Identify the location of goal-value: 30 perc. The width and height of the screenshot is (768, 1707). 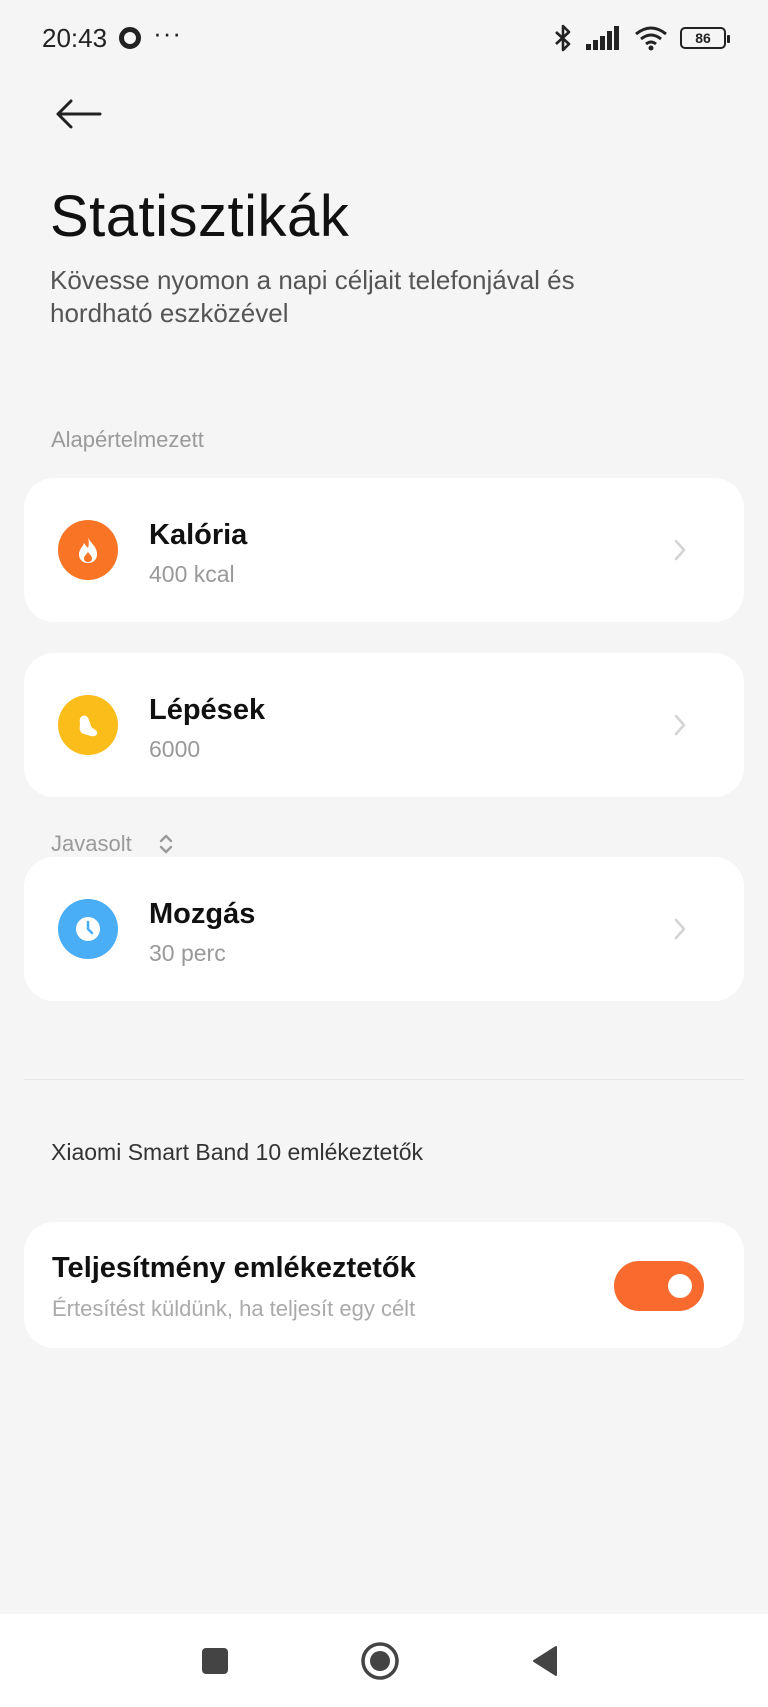
(187, 953).